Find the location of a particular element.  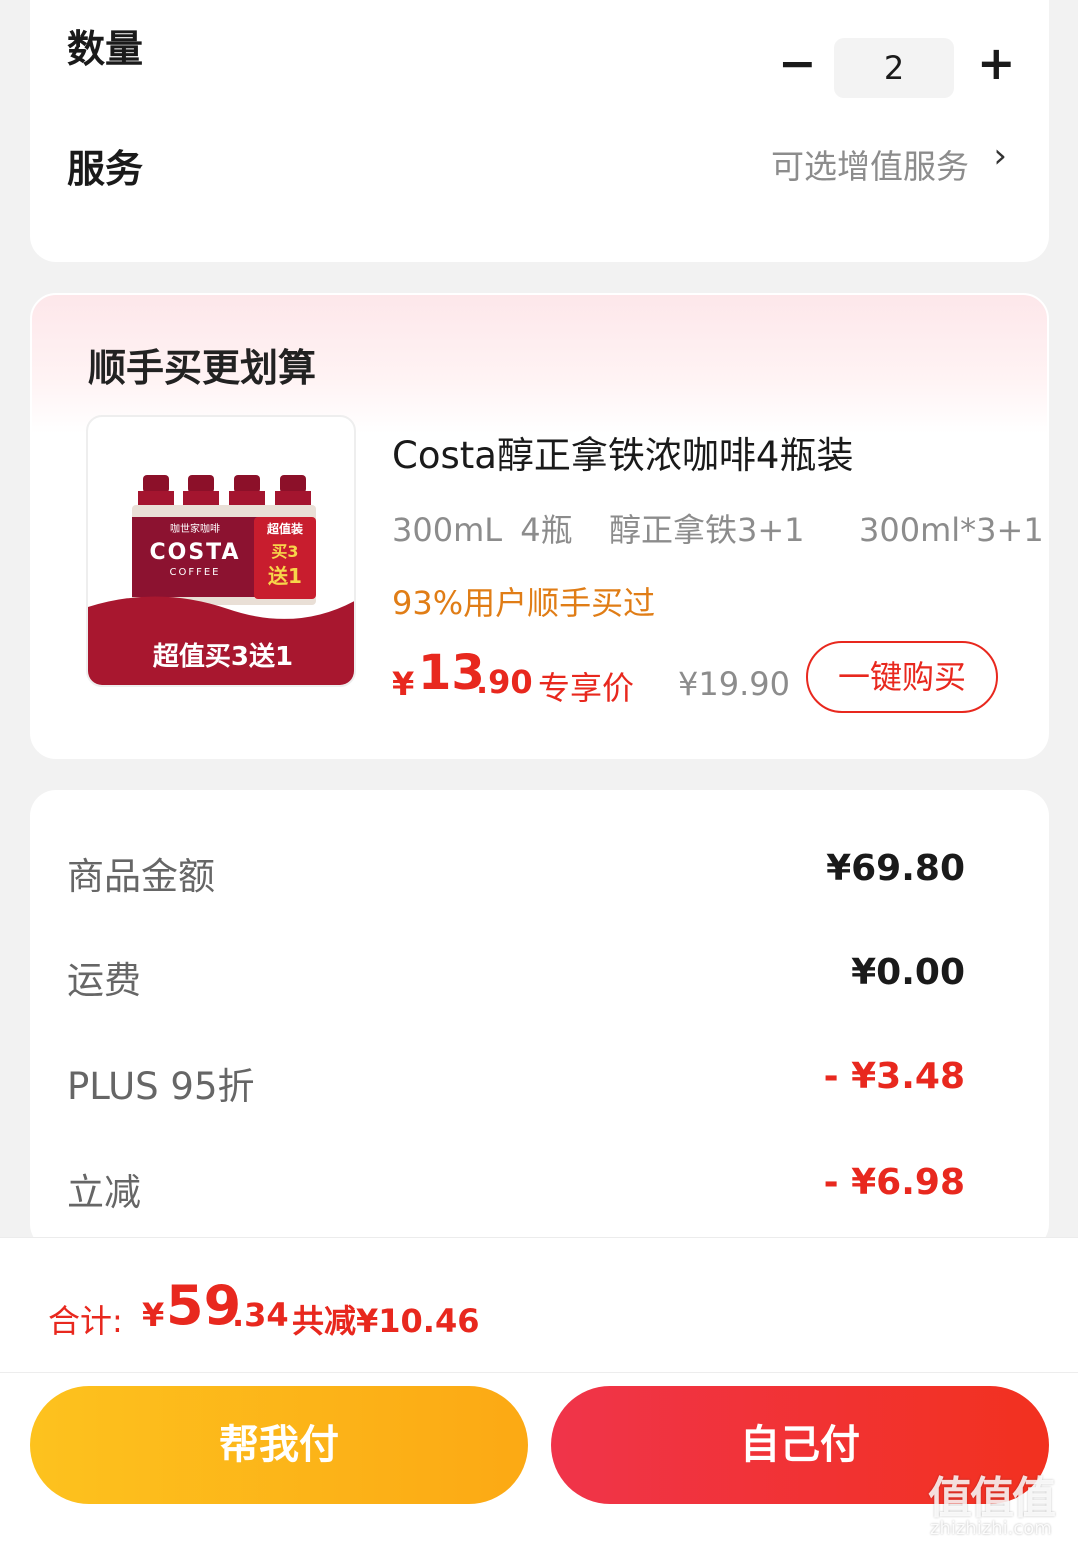

amount-value-plus-discount: - ¥3.48 is located at coordinates (894, 1076).